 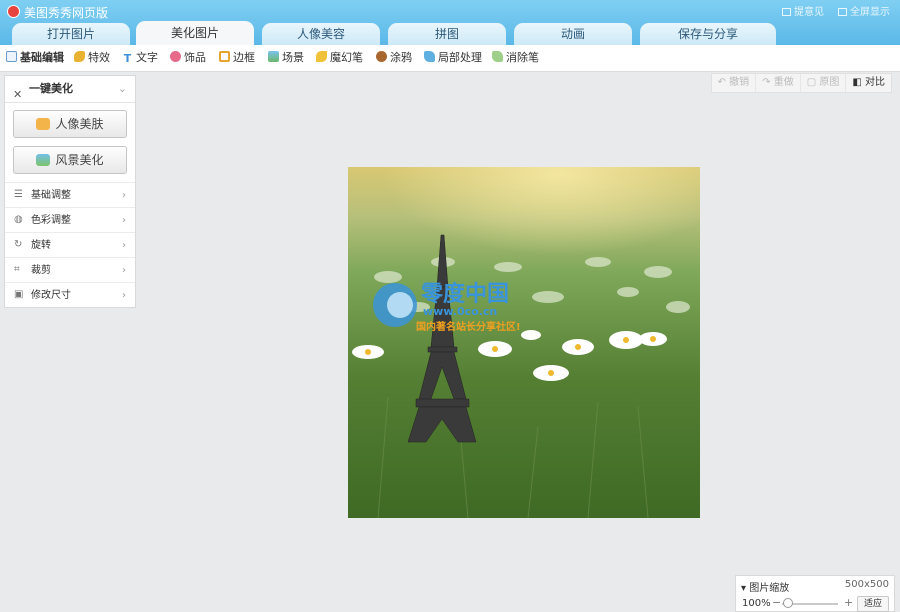 I want to click on local-edit-icon, so click(x=429, y=56).